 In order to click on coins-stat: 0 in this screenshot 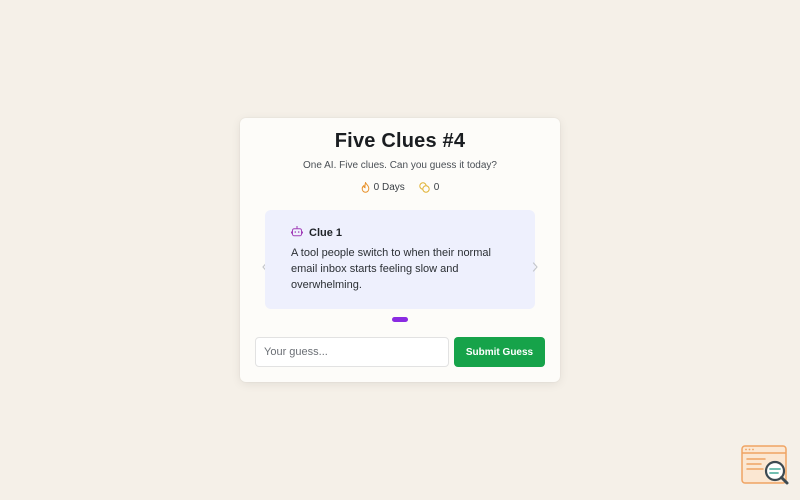, I will do `click(429, 187)`.